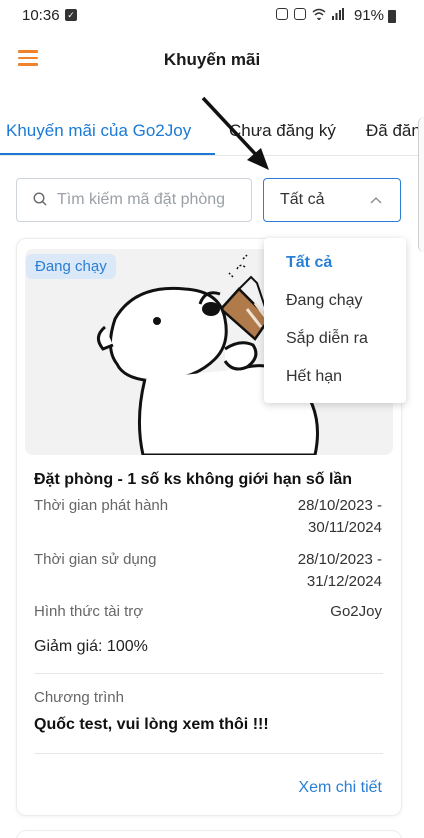 Image resolution: width=424 pixels, height=838 pixels. I want to click on alarm-icon, so click(282, 14).